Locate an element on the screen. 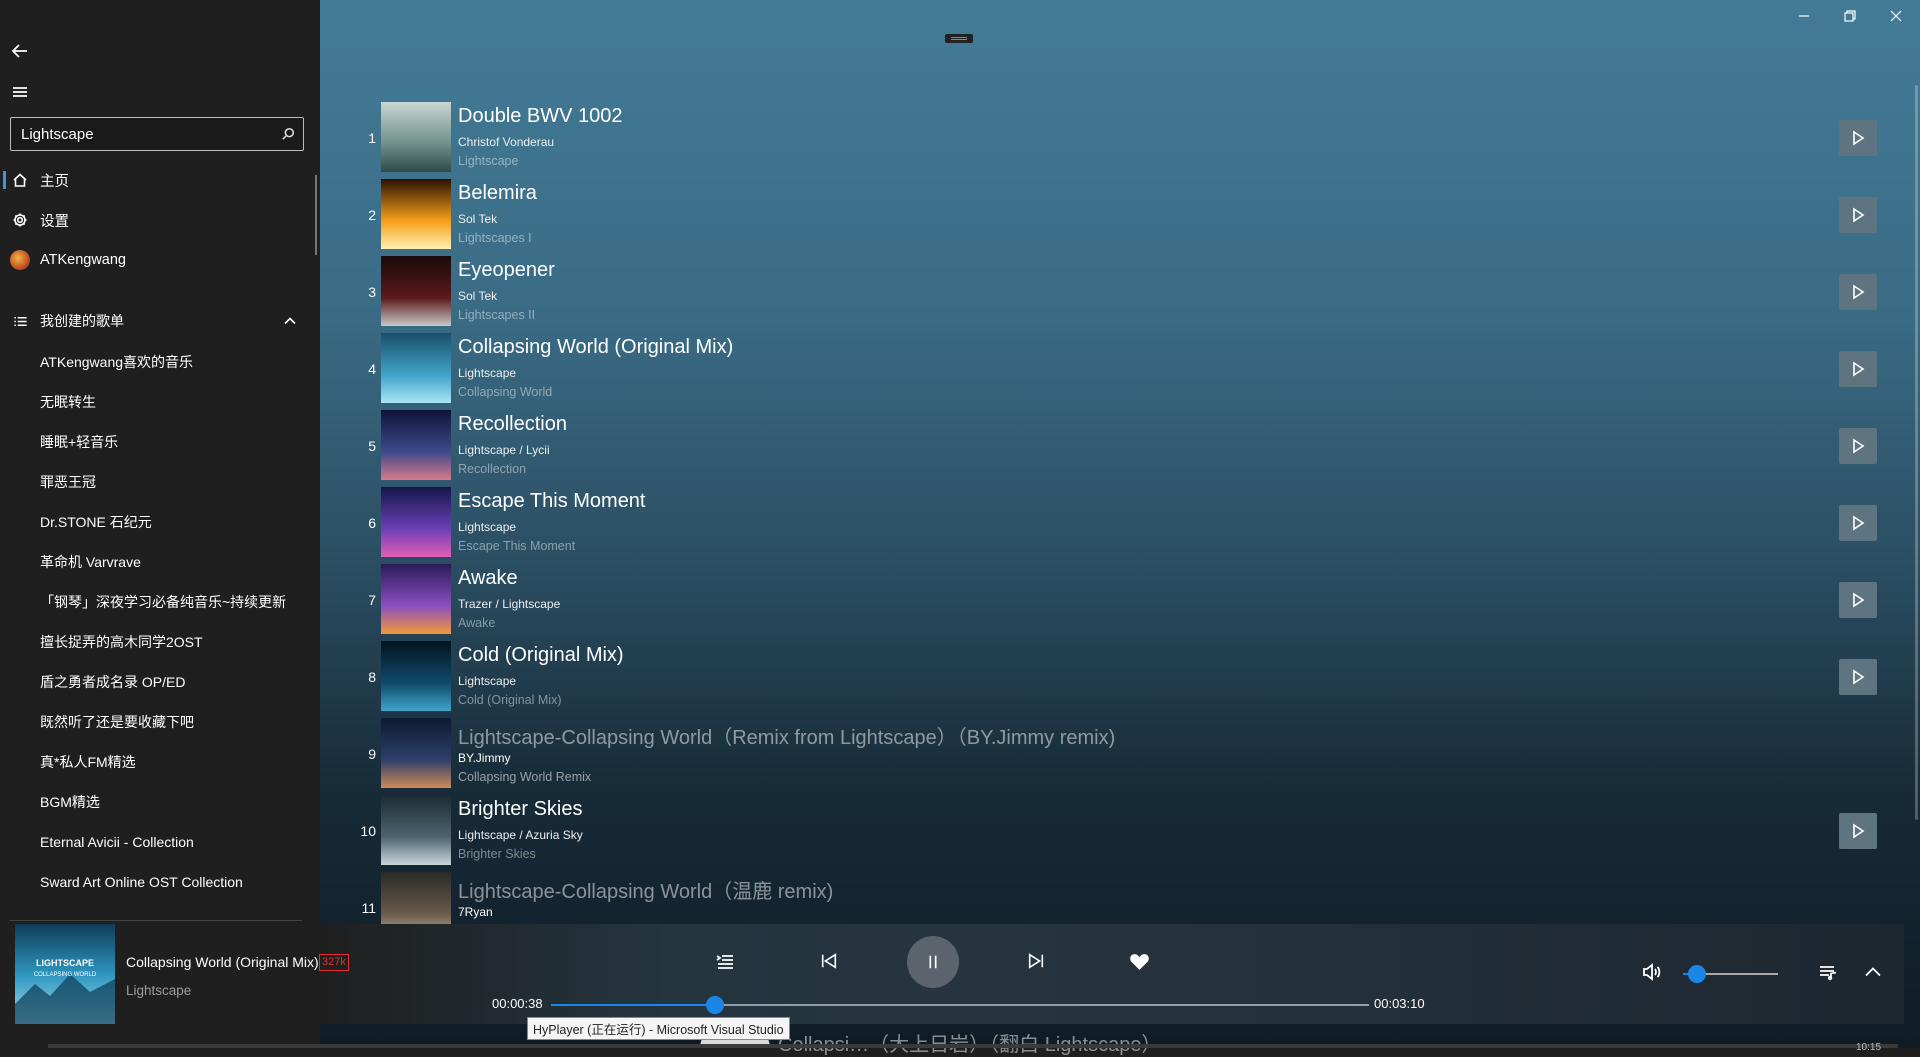  restore-button is located at coordinates (1850, 16).